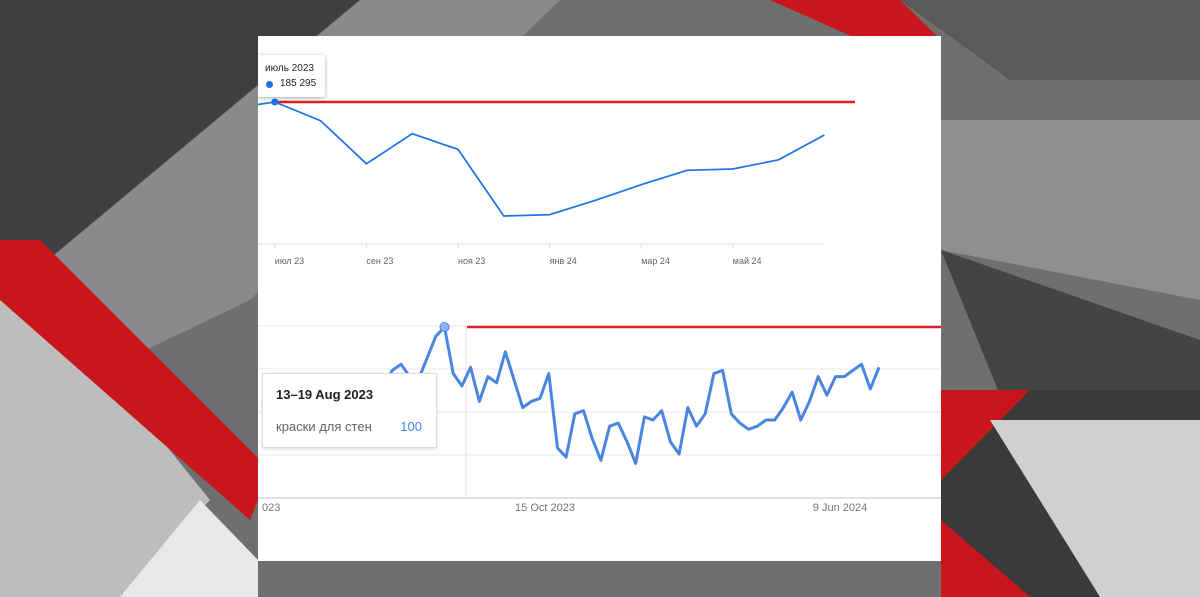 The height and width of the screenshot is (597, 1200). I want to click on highlighted-point, so click(444, 327).